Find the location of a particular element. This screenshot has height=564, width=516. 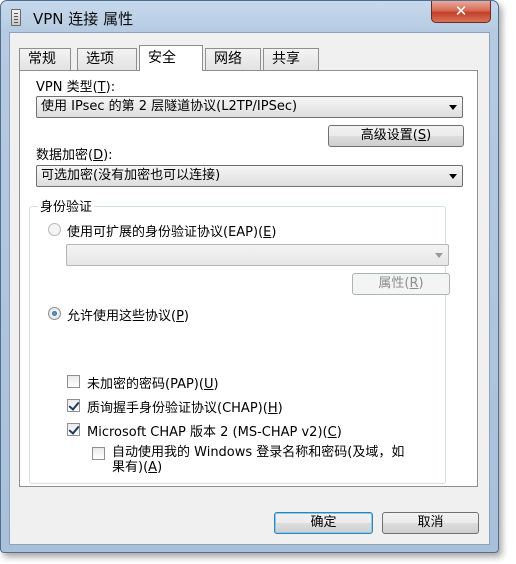

encryption-select: 可选加密(没有加密也可以连接) is located at coordinates (249, 176).